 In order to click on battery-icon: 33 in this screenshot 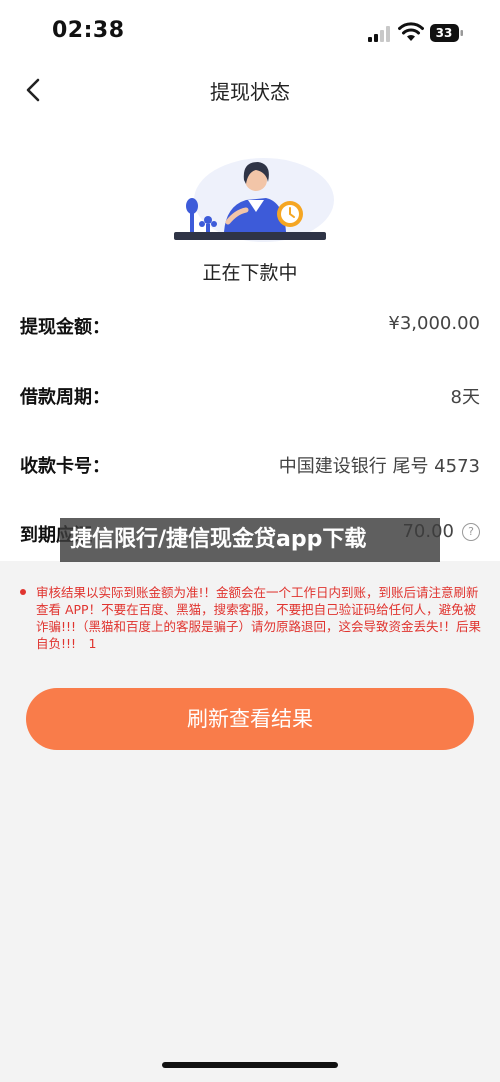, I will do `click(447, 33)`.